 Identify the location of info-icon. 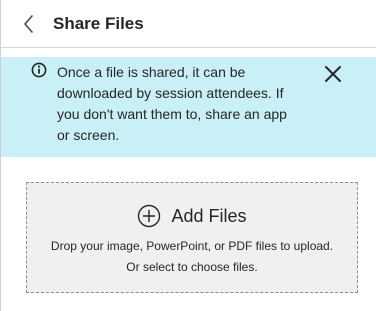
(39, 70).